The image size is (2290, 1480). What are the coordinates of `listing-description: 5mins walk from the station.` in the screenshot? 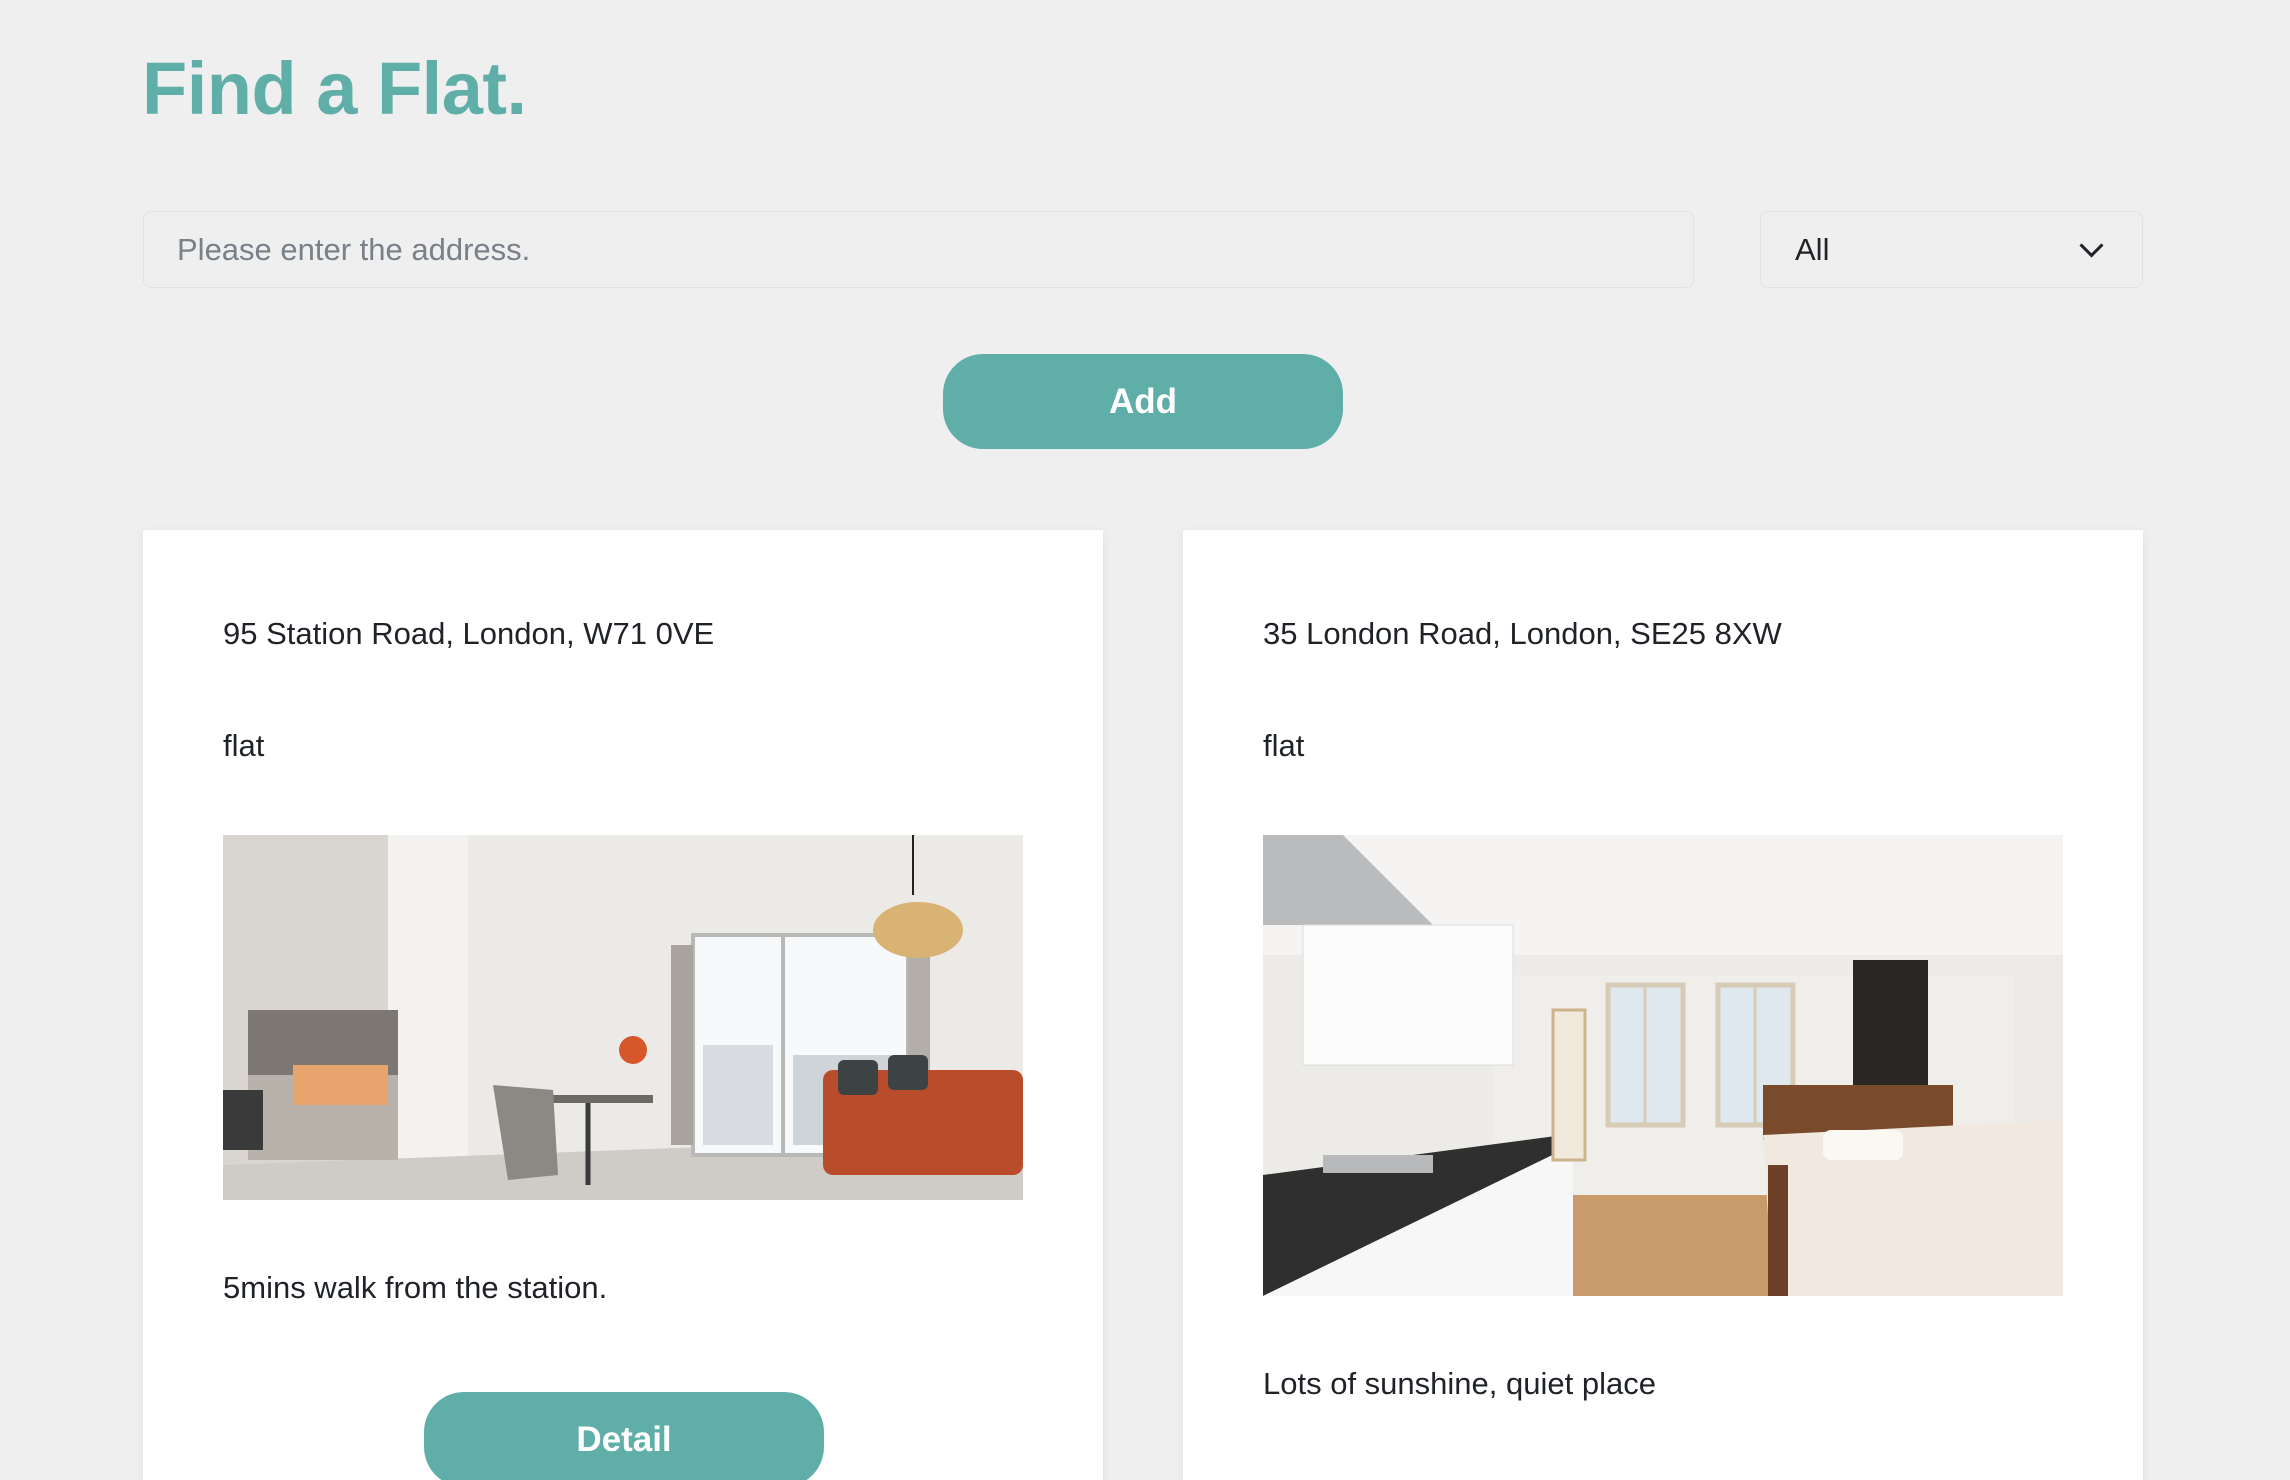 It's located at (415, 1287).